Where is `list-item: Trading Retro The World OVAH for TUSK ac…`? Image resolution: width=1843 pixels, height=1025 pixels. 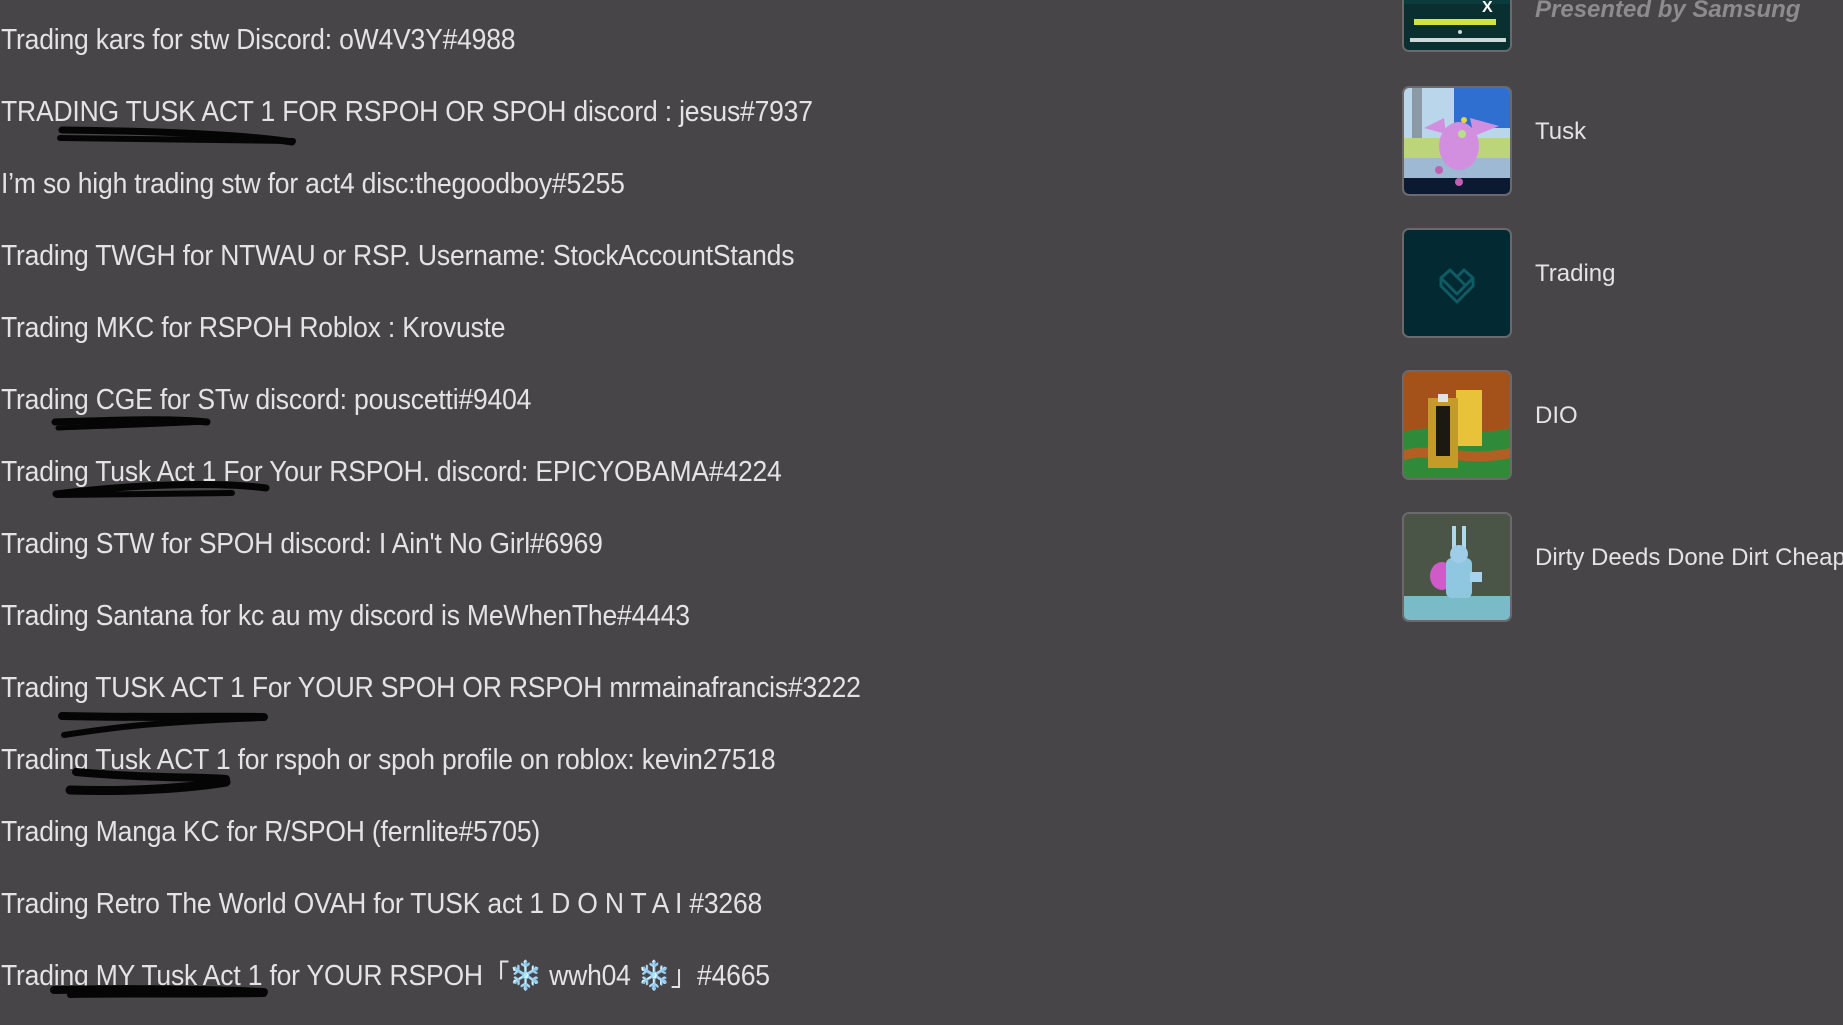 list-item: Trading Retro The World OVAH for TUSK ac… is located at coordinates (381, 904).